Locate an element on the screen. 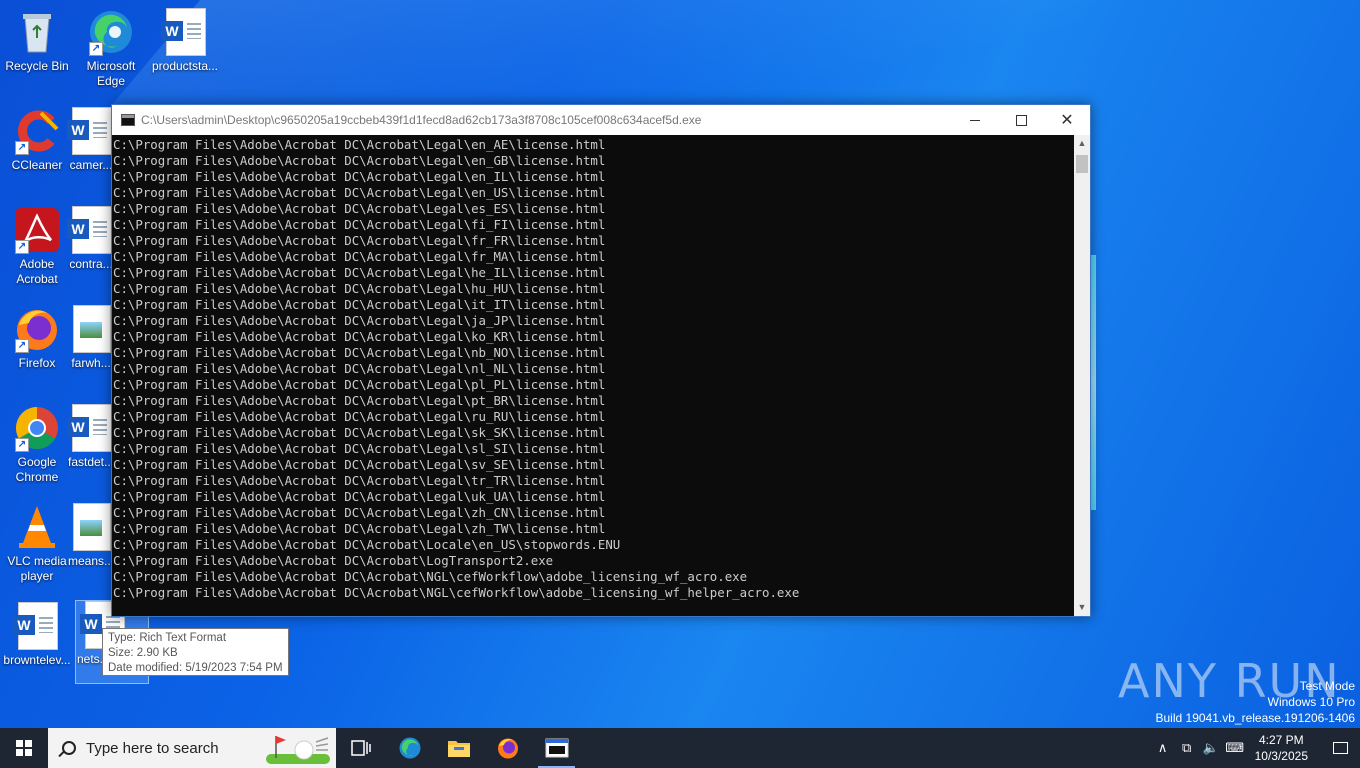 This screenshot has height=768, width=1360. taskbar-edge-button is located at coordinates (409, 748).